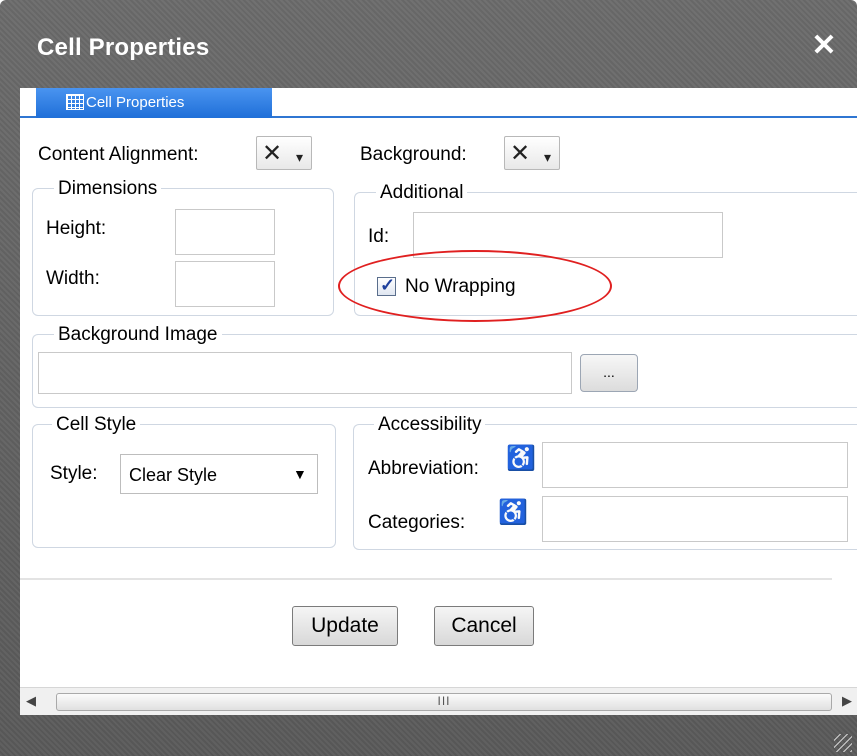 This screenshot has height=756, width=857. What do you see at coordinates (484, 626) in the screenshot?
I see `cancel-button: Cancel` at bounding box center [484, 626].